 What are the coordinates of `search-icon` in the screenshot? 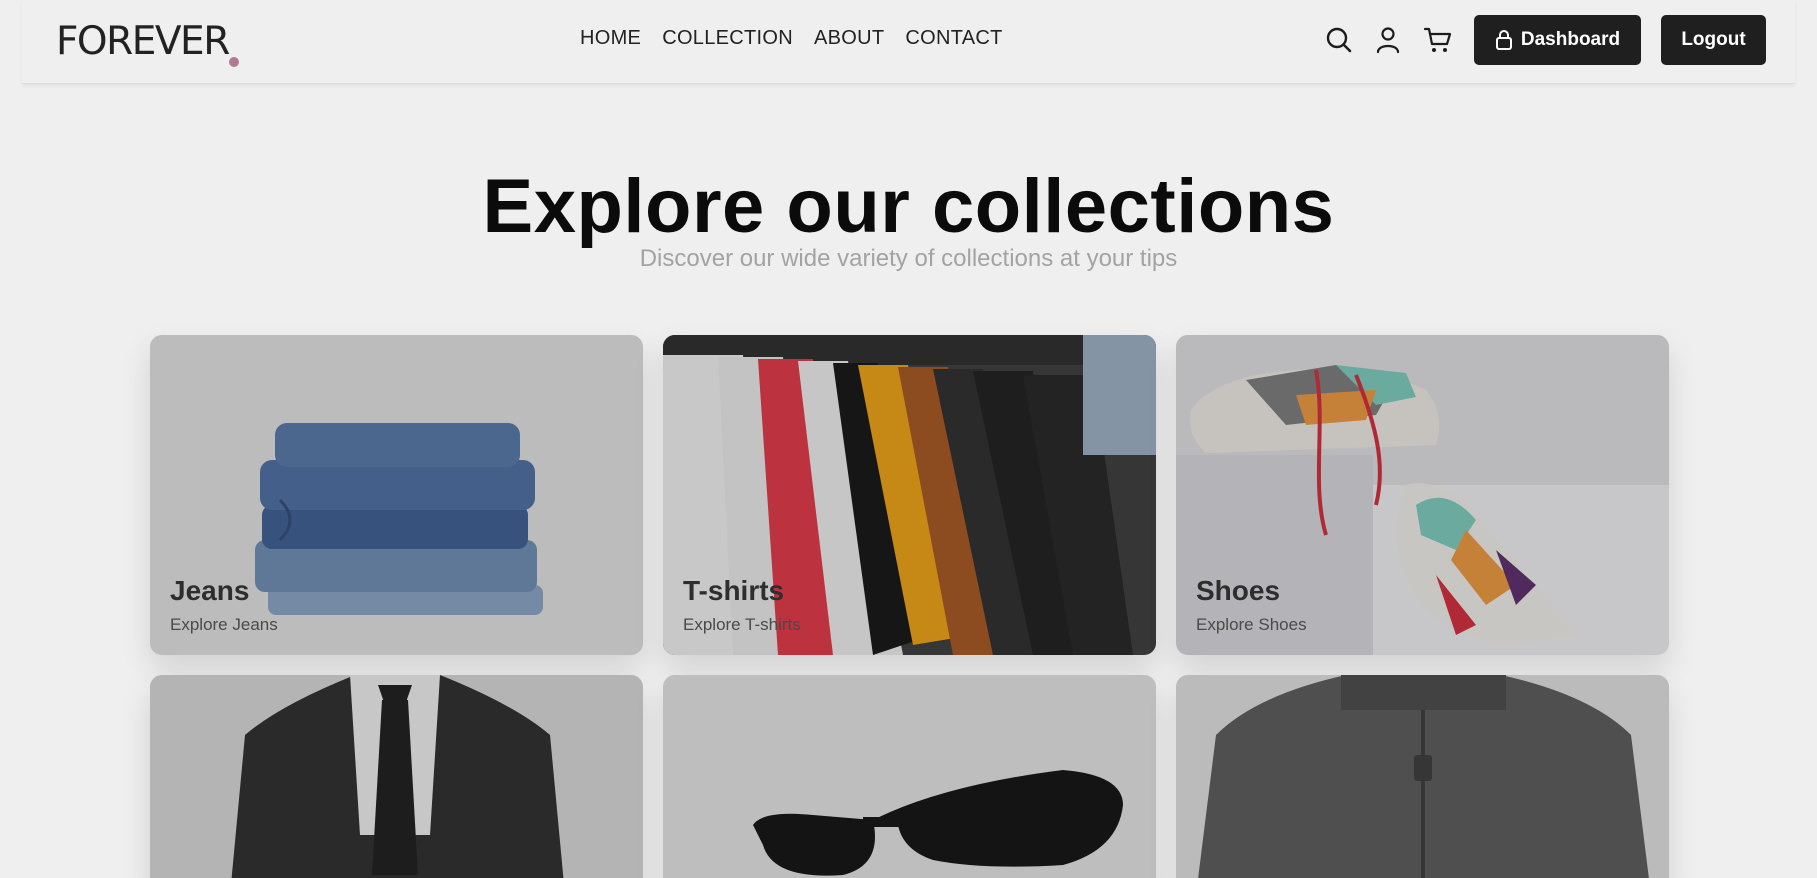 It's located at (1339, 40).